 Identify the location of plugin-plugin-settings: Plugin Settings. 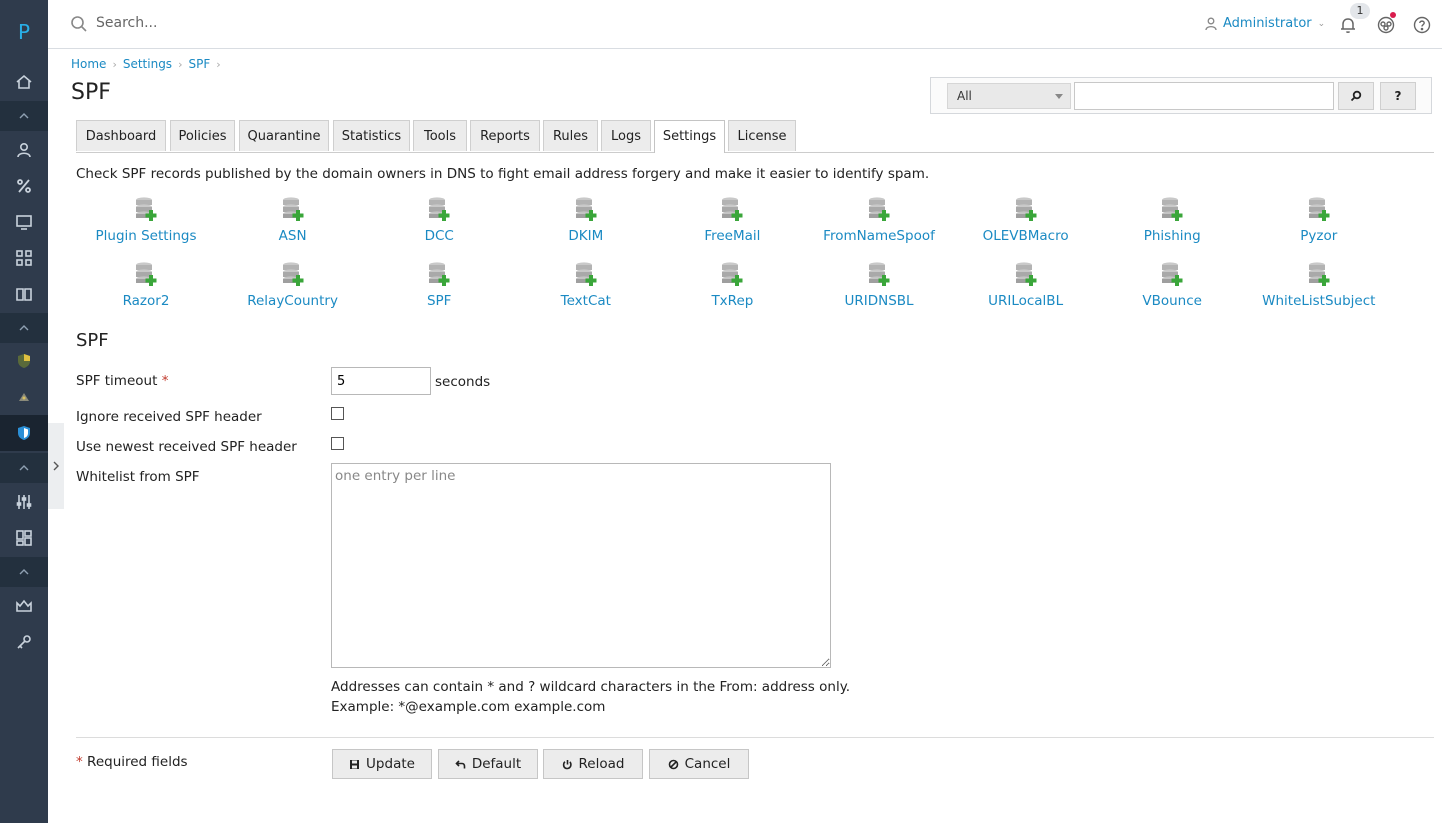
(146, 220).